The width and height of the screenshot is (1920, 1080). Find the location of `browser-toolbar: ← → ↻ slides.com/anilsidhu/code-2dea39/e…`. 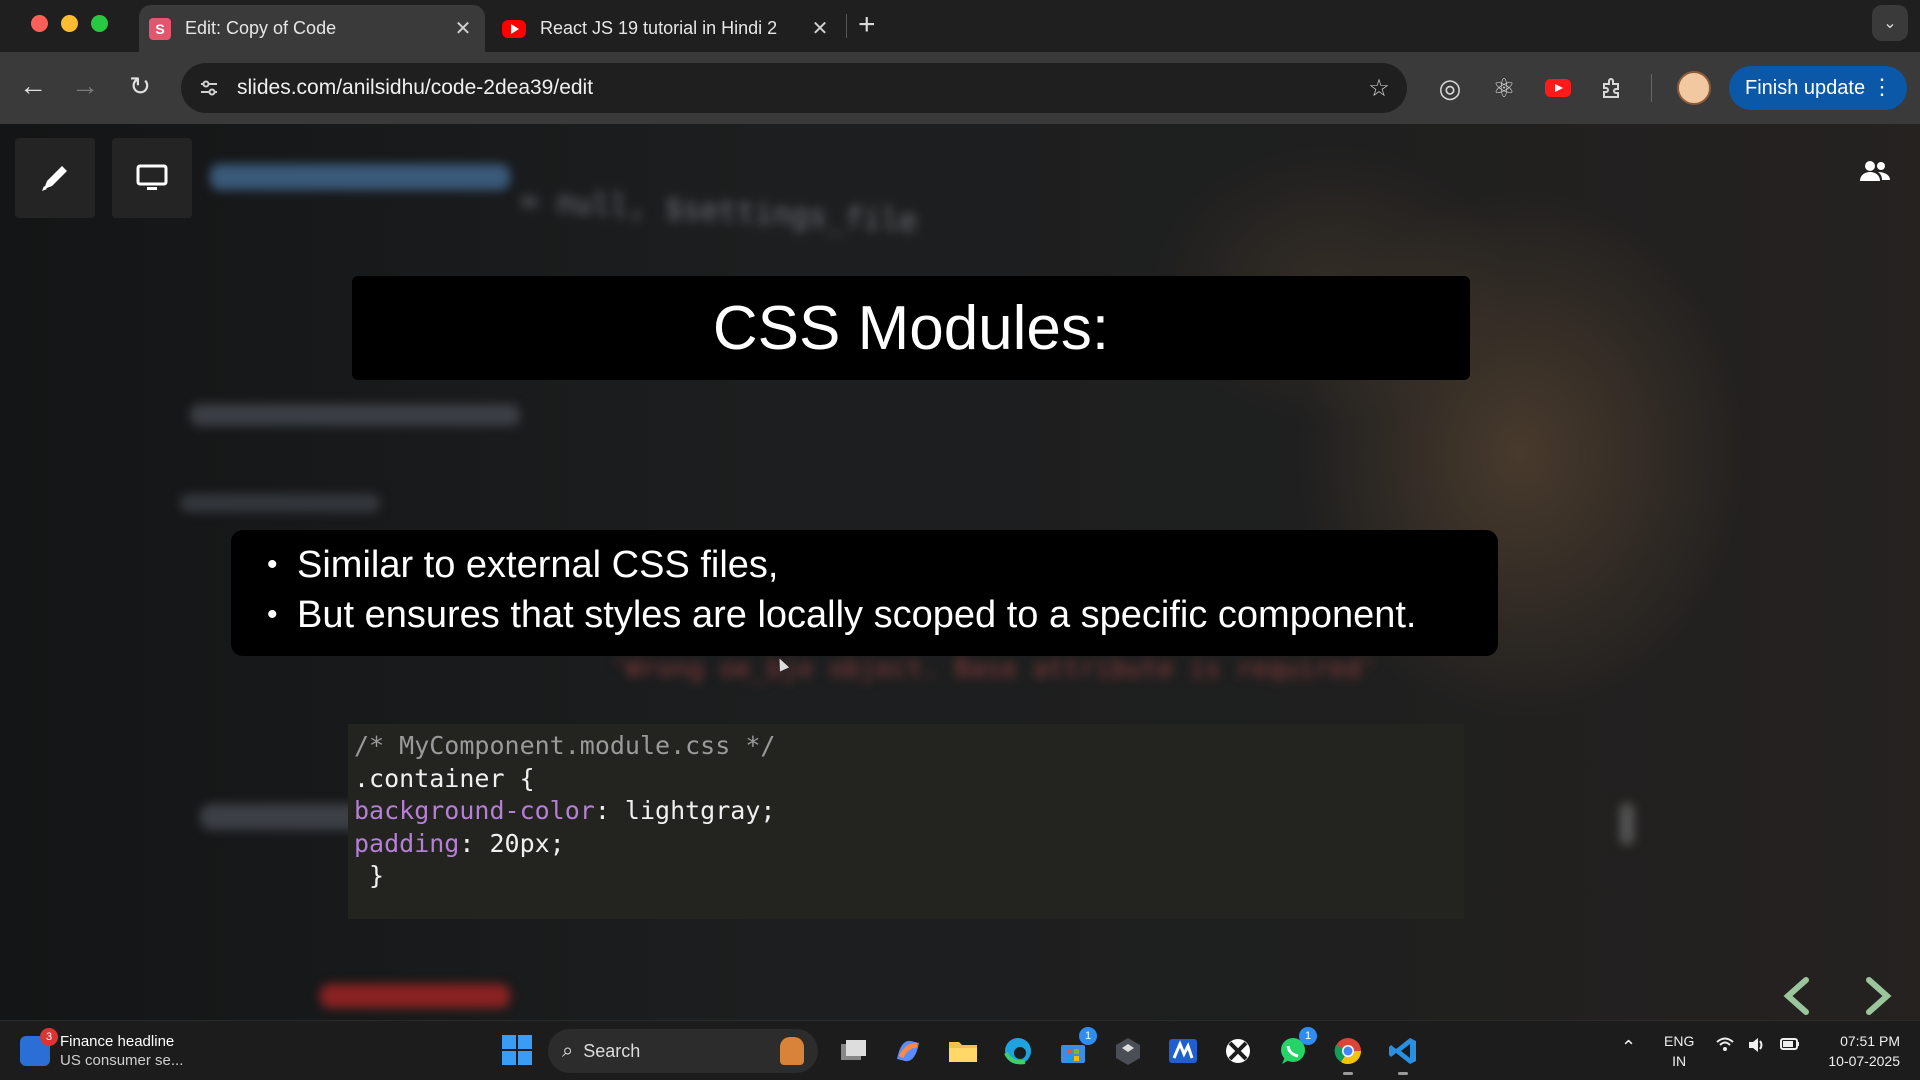

browser-toolbar: ← → ↻ slides.com/anilsidhu/code-2dea39/e… is located at coordinates (960, 88).